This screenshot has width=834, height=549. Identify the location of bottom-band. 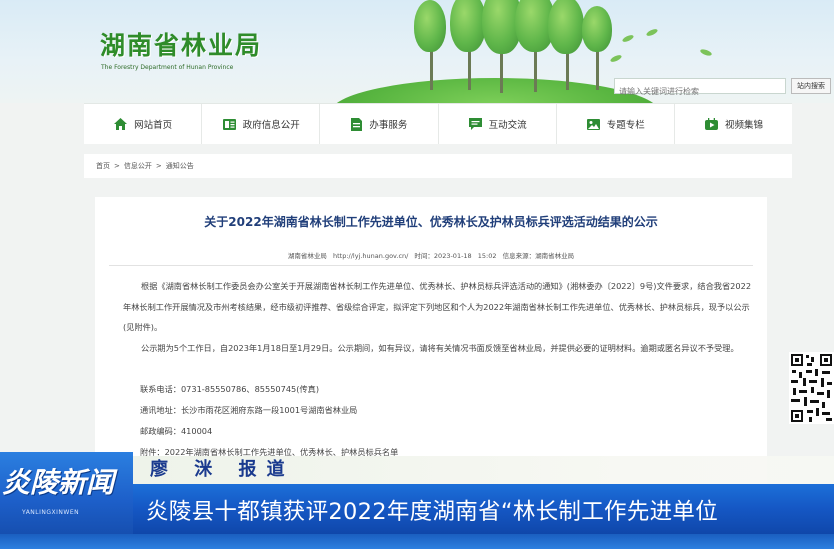
(417, 541).